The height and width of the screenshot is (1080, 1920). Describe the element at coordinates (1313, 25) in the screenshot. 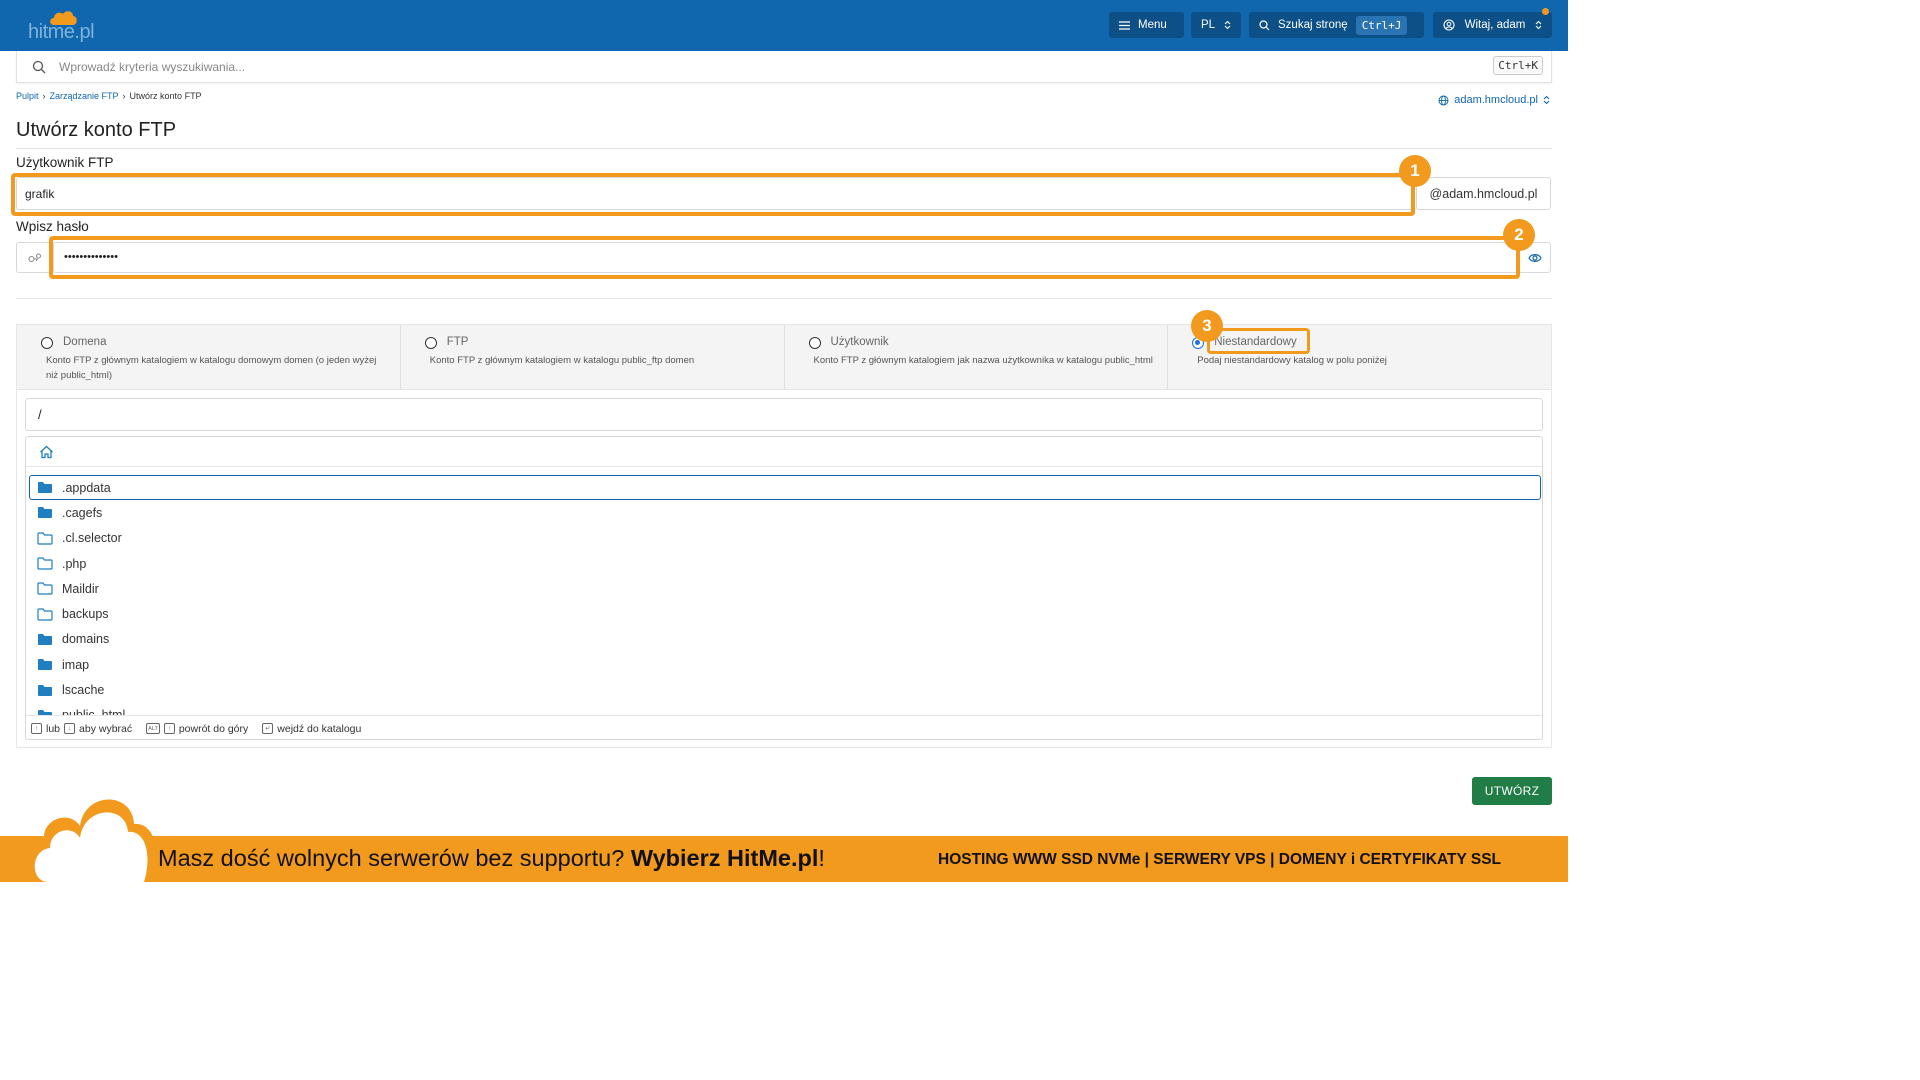

I see `search-page-label: Szukaj stronę` at that location.